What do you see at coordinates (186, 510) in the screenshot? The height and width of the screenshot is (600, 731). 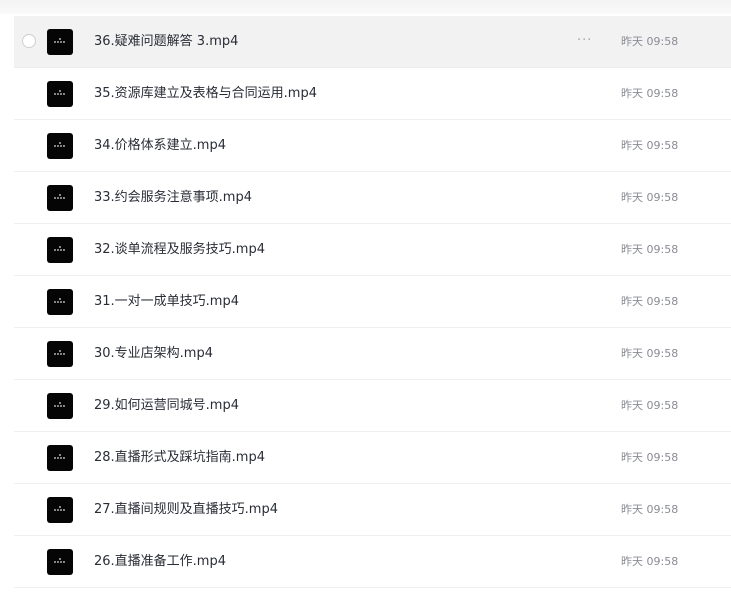 I see `file-name: 27.直播间规则及直播技巧.mp4` at bounding box center [186, 510].